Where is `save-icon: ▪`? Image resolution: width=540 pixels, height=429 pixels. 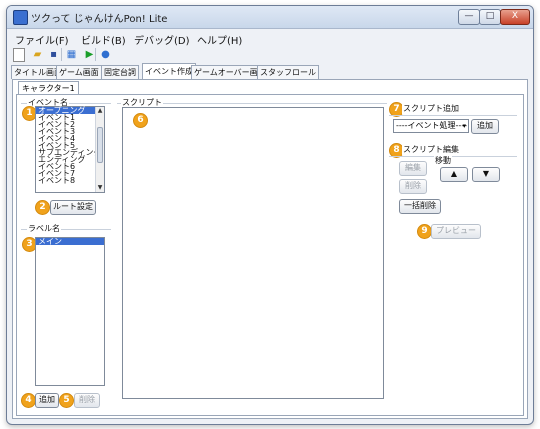 save-icon: ▪ is located at coordinates (53, 54).